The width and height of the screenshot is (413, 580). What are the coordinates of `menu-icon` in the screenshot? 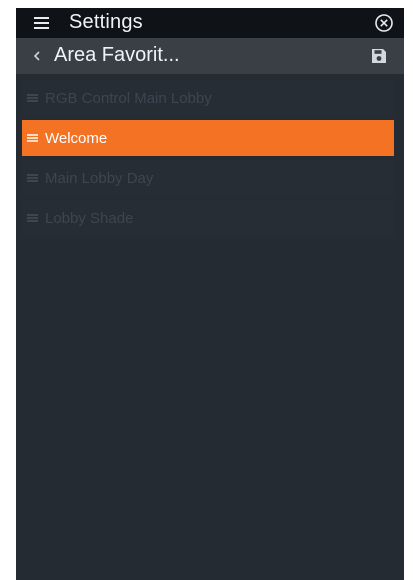 It's located at (41, 23).